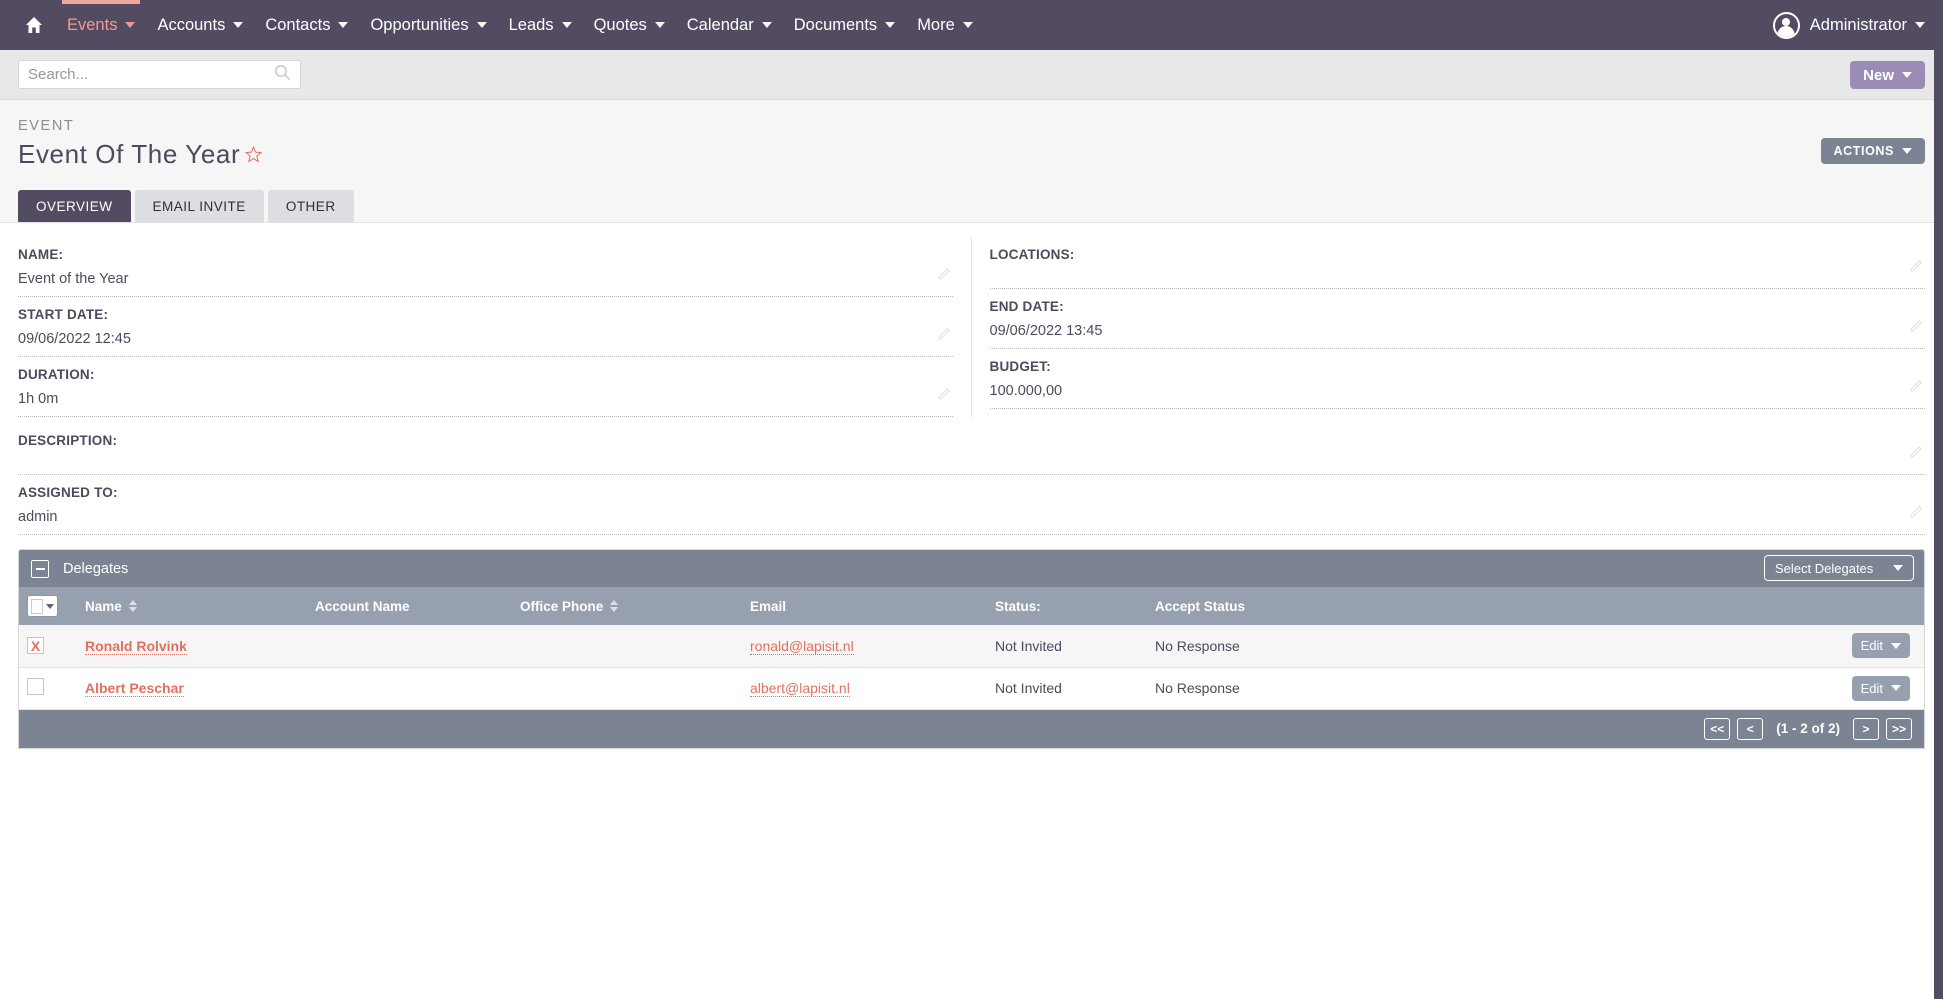 This screenshot has width=1943, height=999. Describe the element at coordinates (253, 154) in the screenshot. I see `star-outline-icon` at that location.